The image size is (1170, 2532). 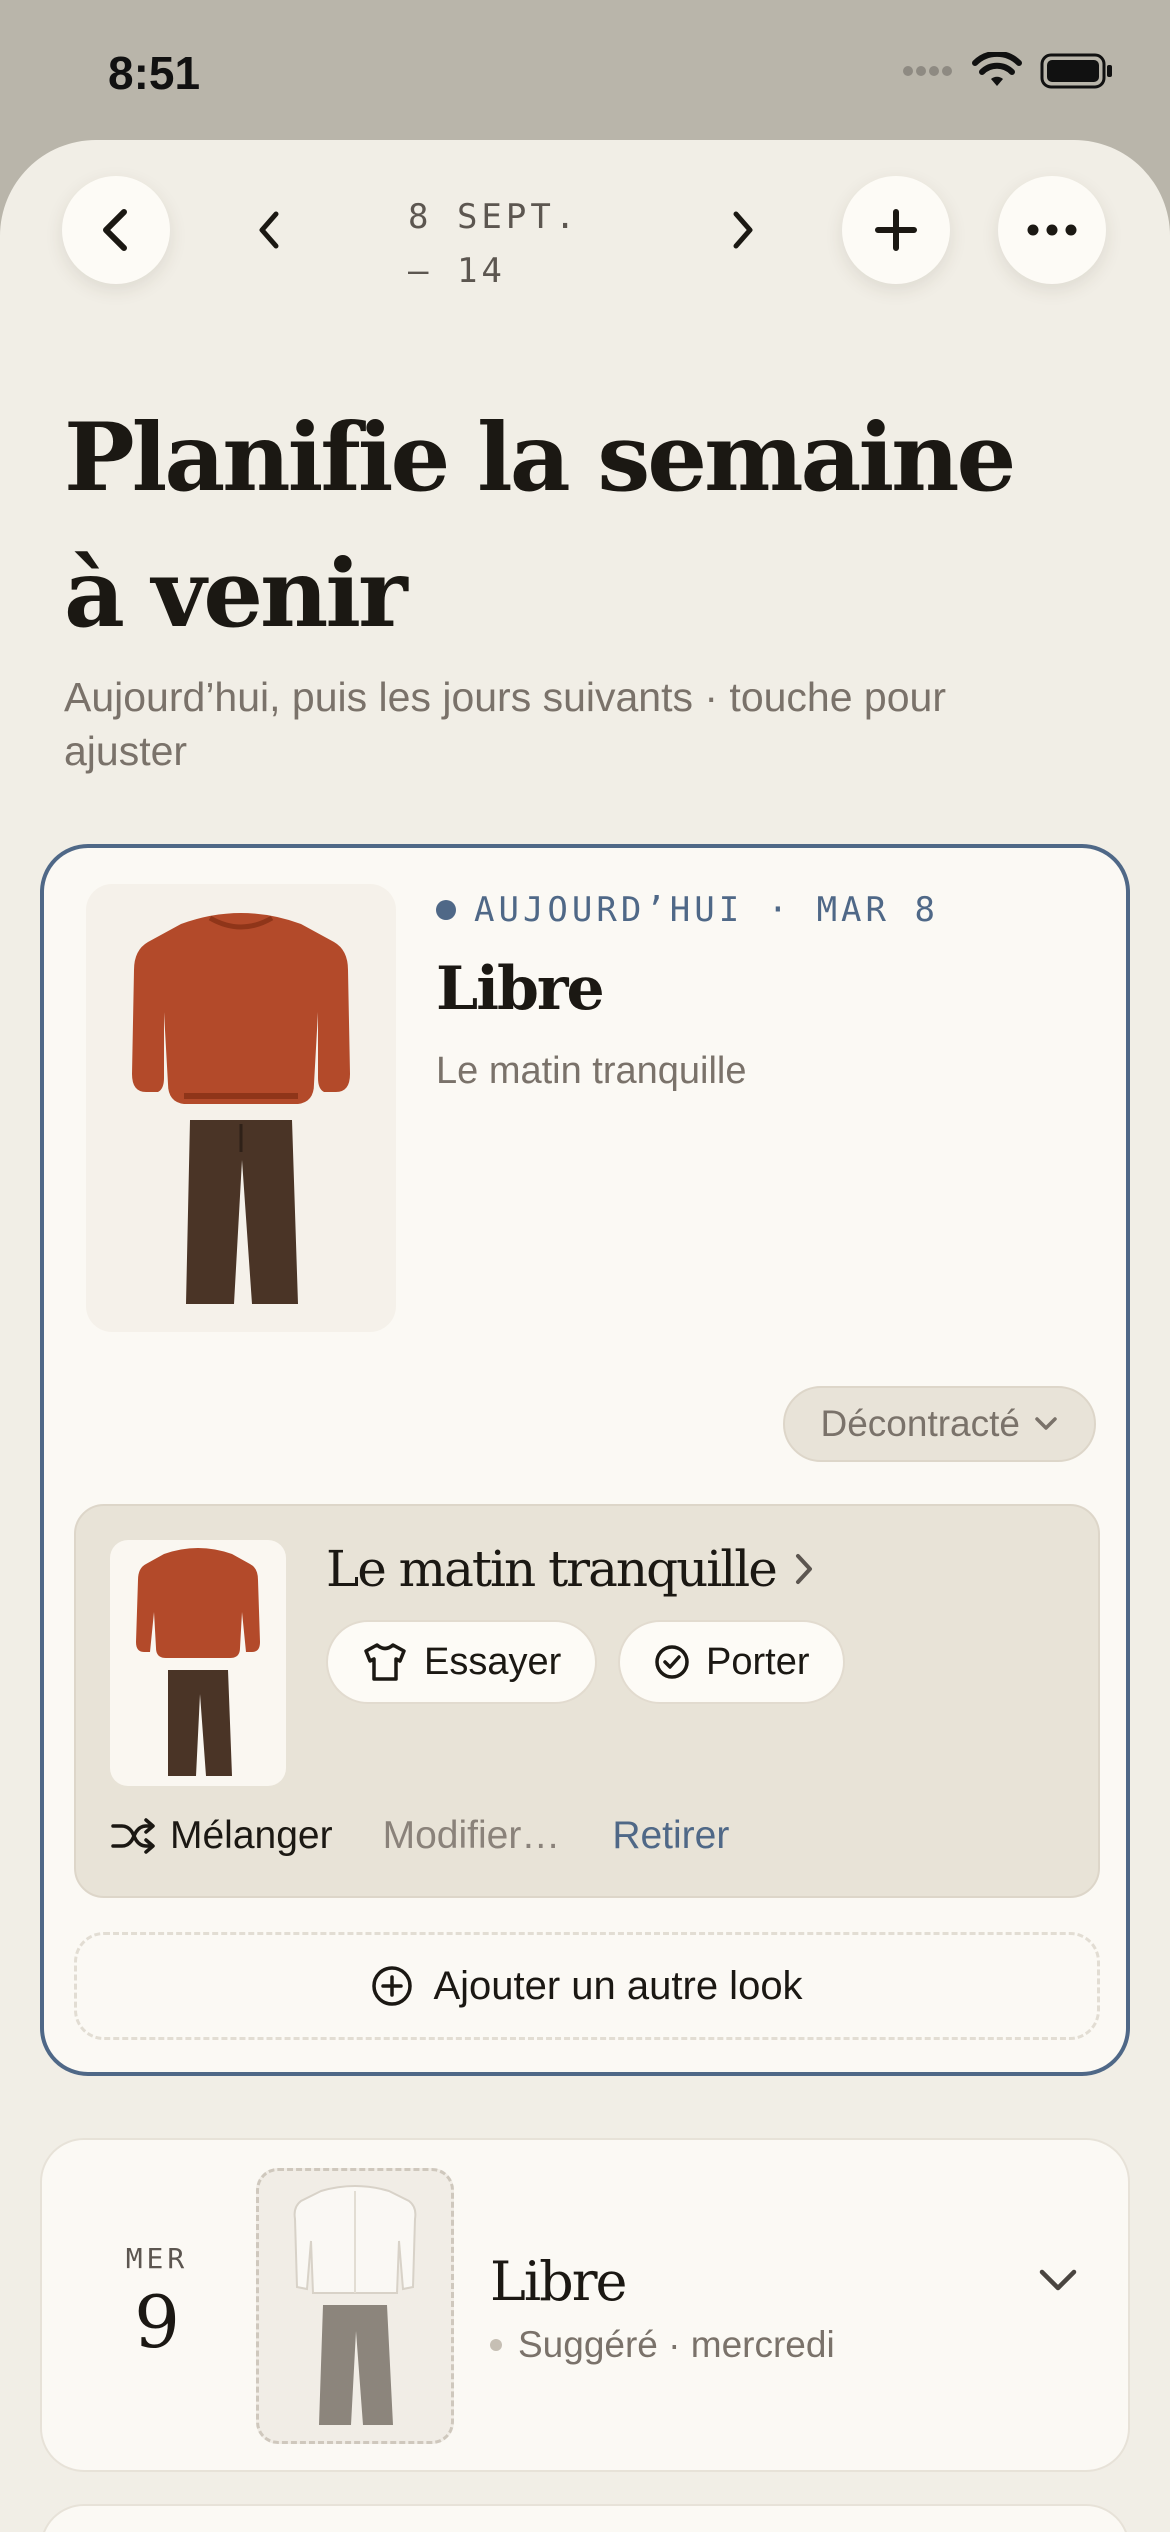 What do you see at coordinates (585, 2518) in the screenshot?
I see `day-card-next` at bounding box center [585, 2518].